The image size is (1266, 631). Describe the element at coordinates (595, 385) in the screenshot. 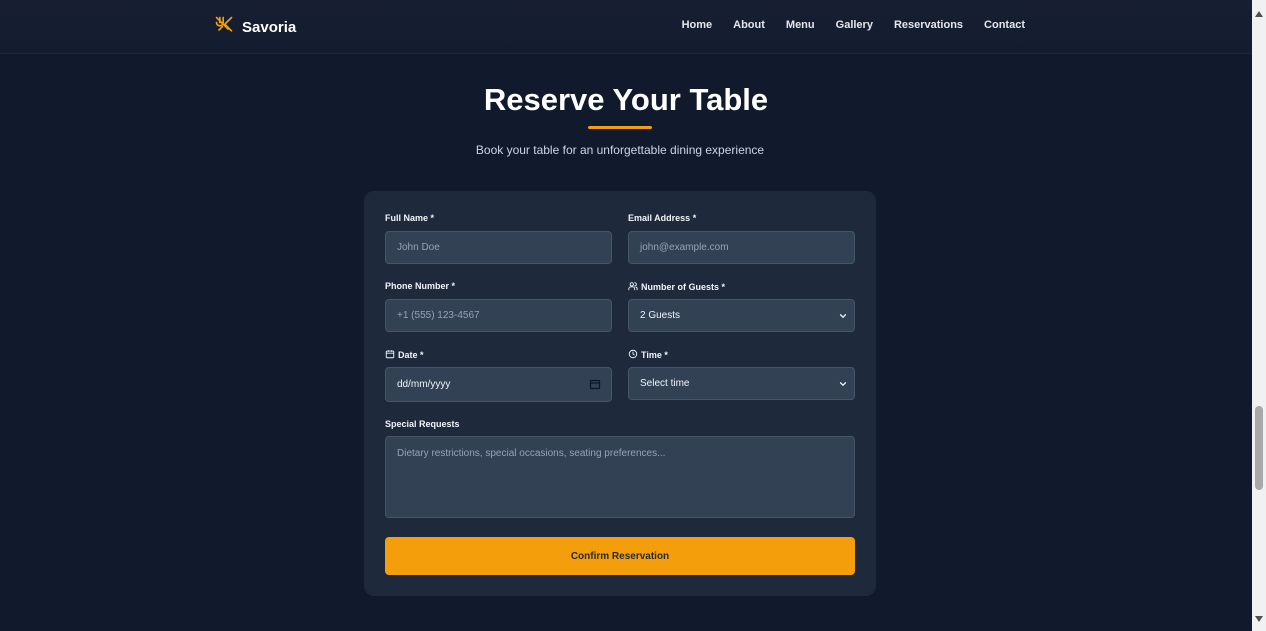

I see `calendar-picker-icon` at that location.